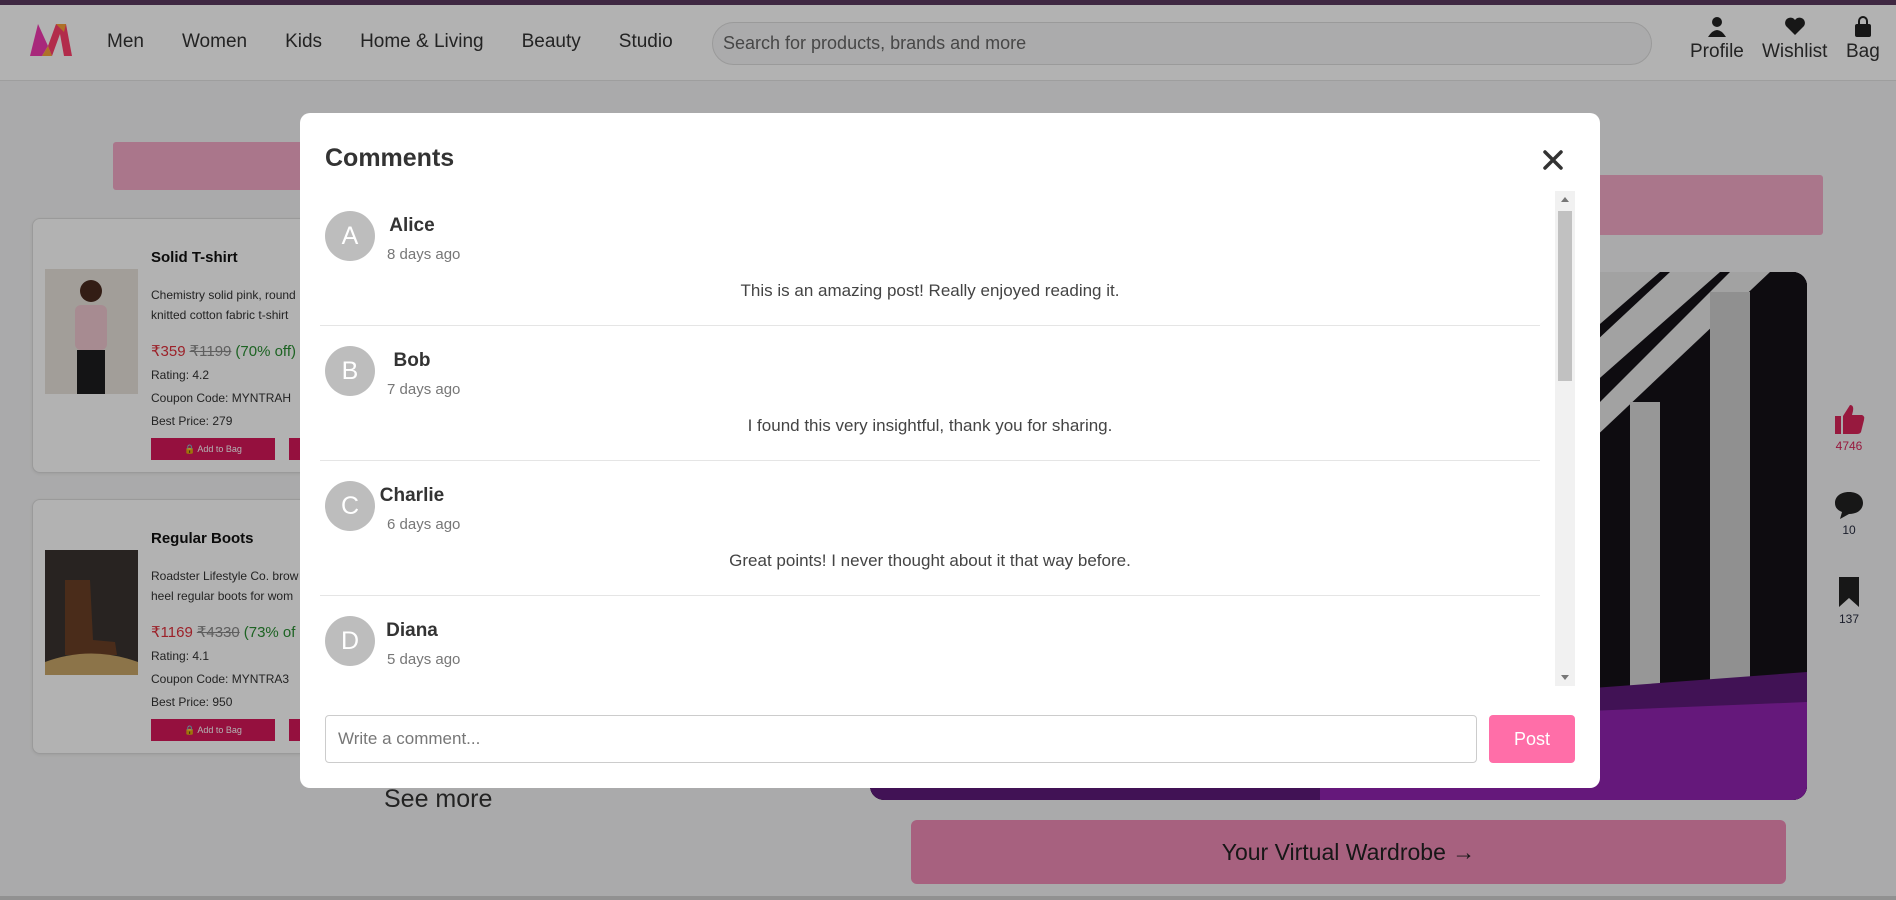 The width and height of the screenshot is (1896, 900). I want to click on comment-author: Charlie, so click(412, 495).